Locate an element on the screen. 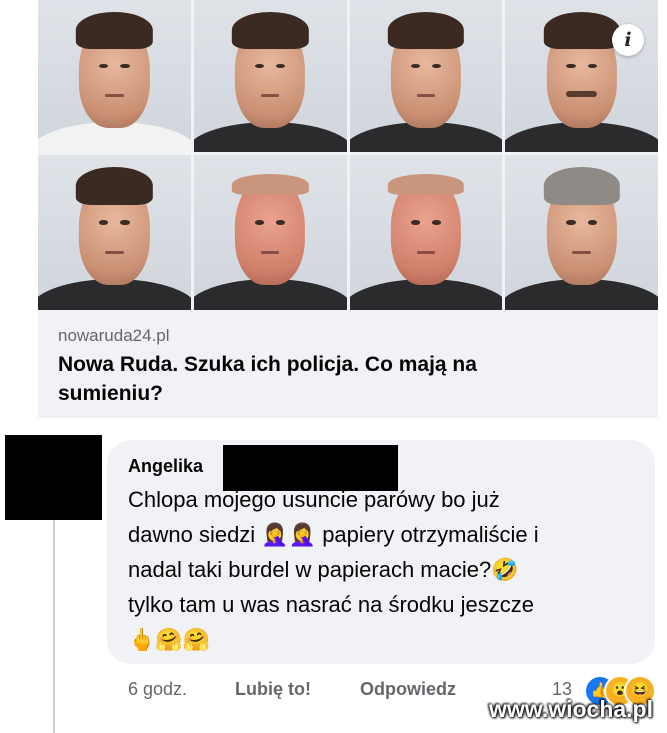 The height and width of the screenshot is (733, 667). link-domain: nowaruda24.pl is located at coordinates (114, 335).